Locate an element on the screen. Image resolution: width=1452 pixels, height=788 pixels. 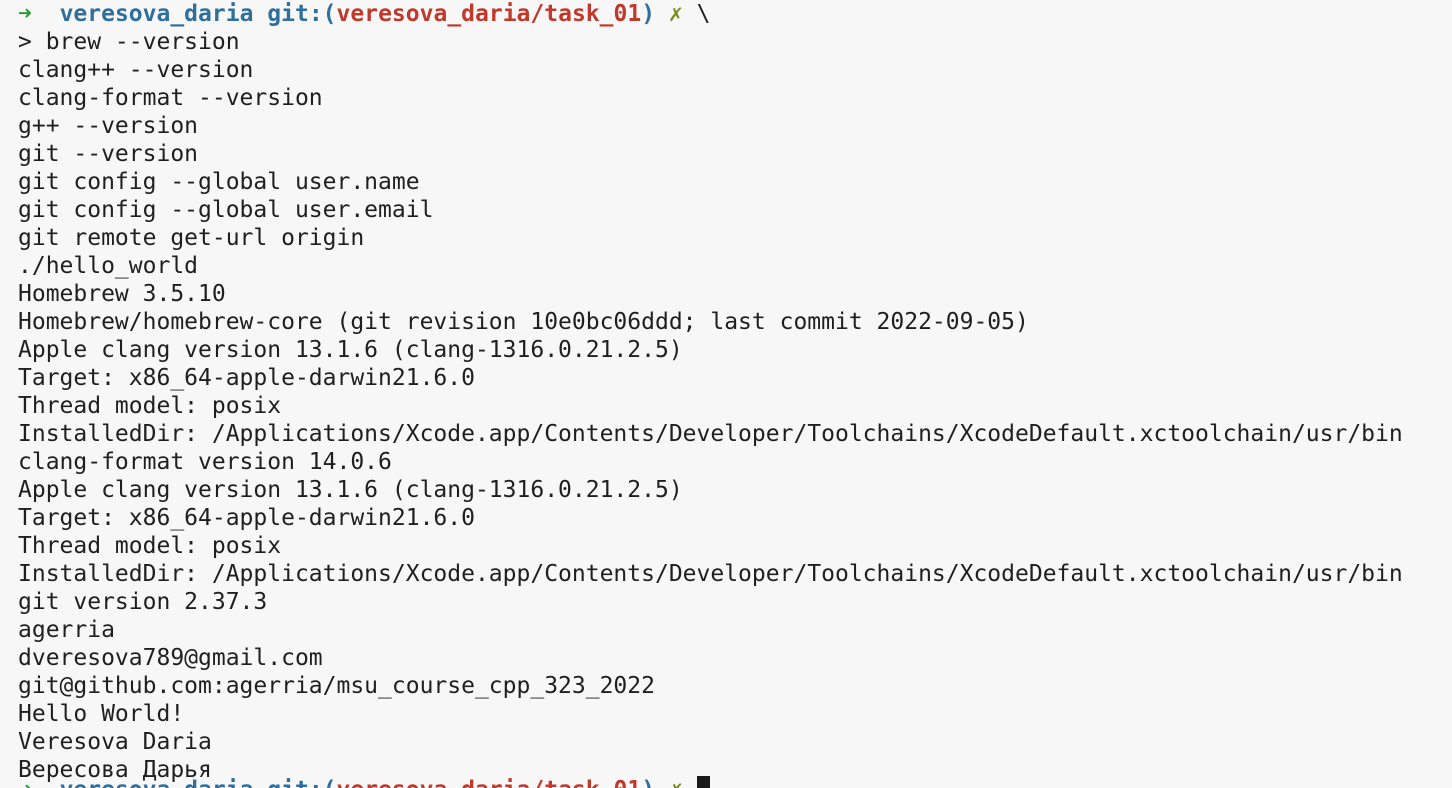
next-prompt-git-close: ) is located at coordinates (648, 782).